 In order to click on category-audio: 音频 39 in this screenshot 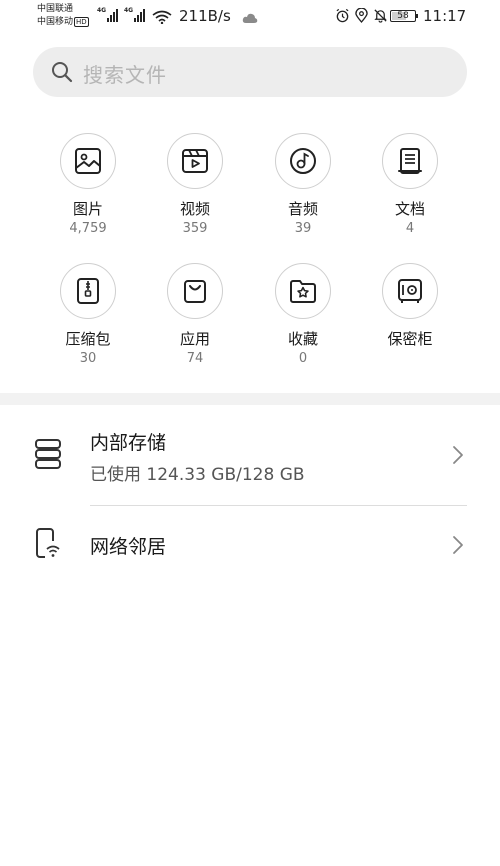, I will do `click(303, 185)`.